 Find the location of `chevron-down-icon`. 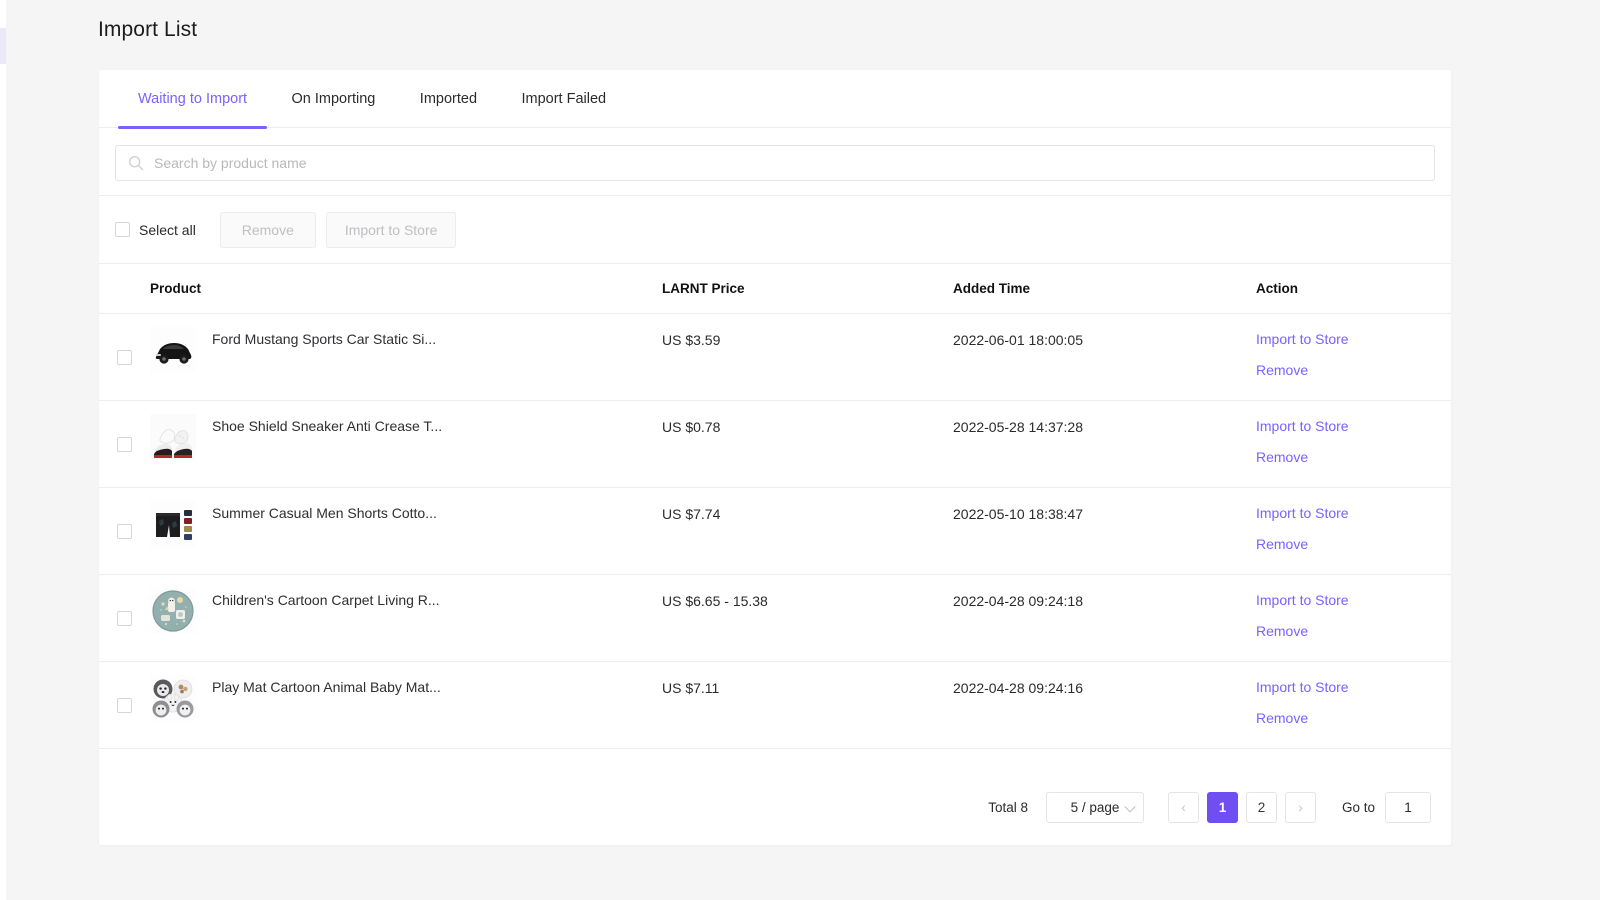

chevron-down-icon is located at coordinates (1130, 806).